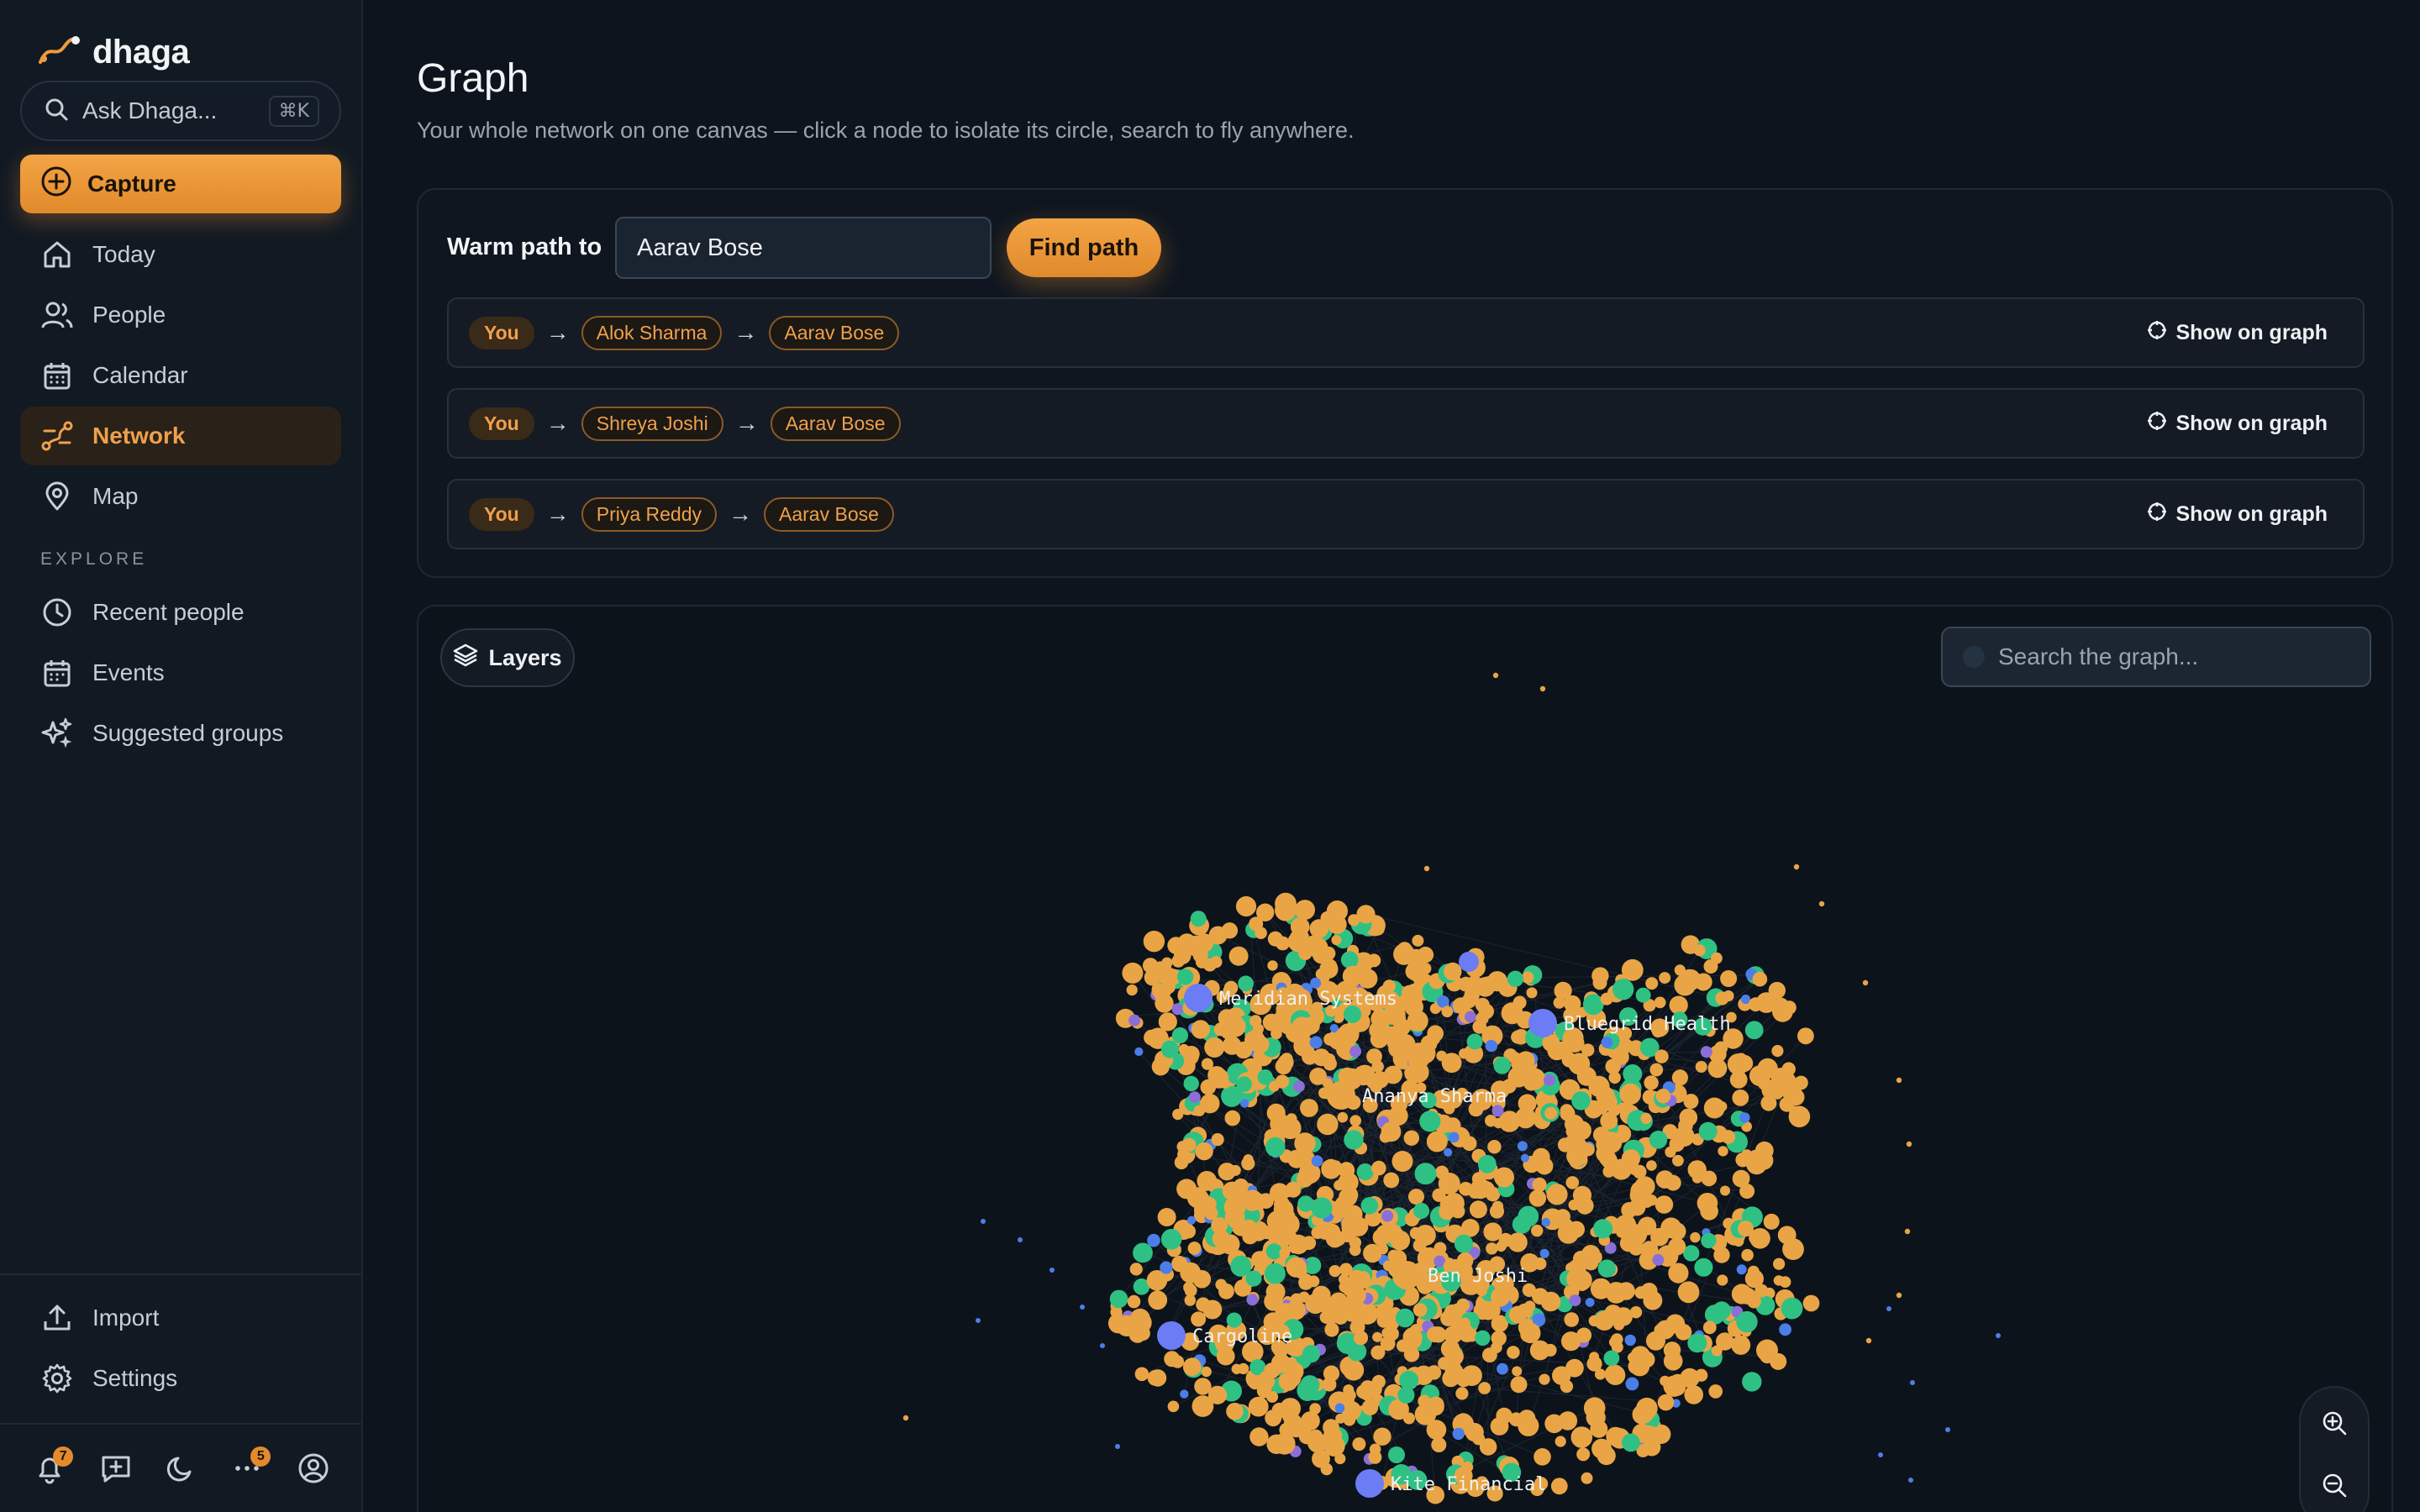 The width and height of the screenshot is (2420, 1512). Describe the element at coordinates (652, 332) in the screenshot. I see `path-via-pill: Alok Sharma` at that location.